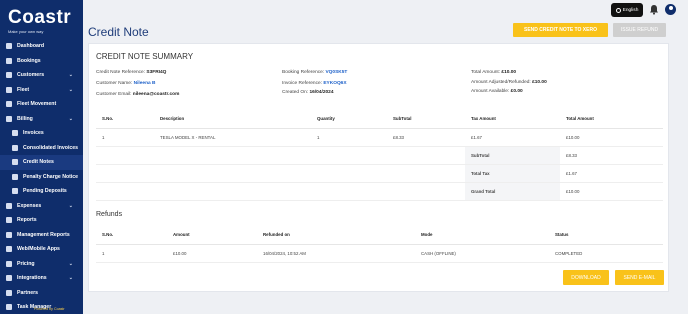 This screenshot has width=688, height=314. Describe the element at coordinates (611, 155) in the screenshot. I see `subtotal-value: £8.33` at that location.